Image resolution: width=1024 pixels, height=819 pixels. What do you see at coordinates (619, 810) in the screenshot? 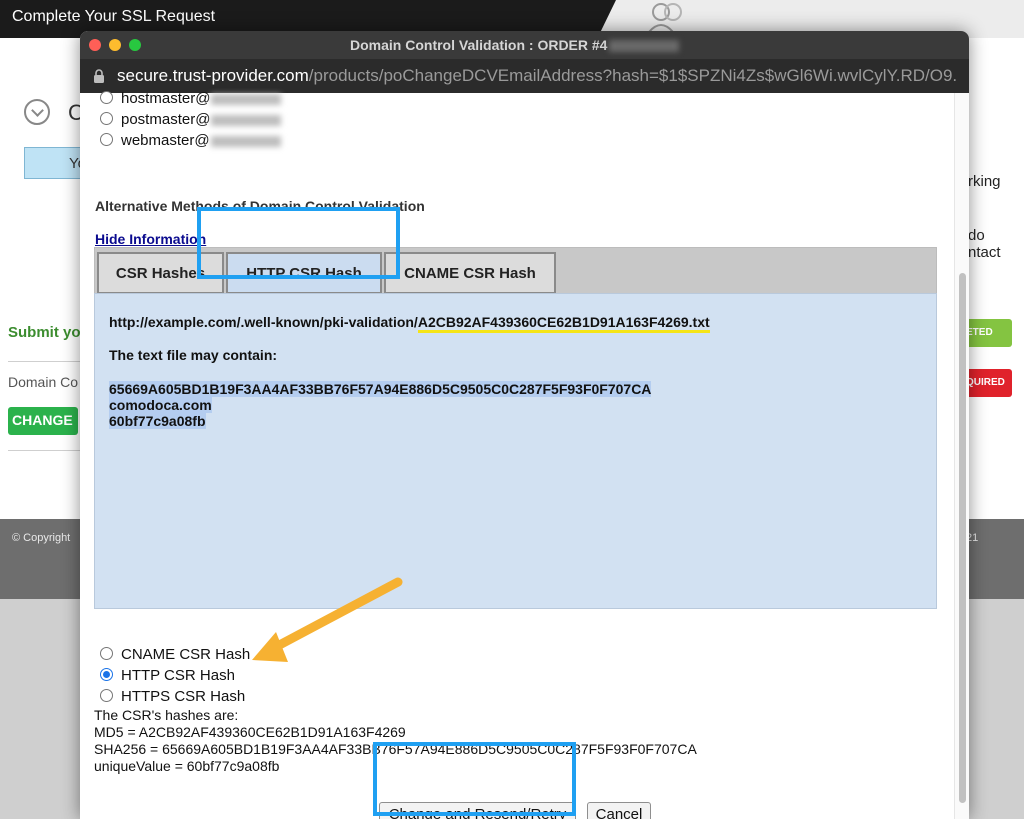
I see `cancel-button: Cancel` at bounding box center [619, 810].